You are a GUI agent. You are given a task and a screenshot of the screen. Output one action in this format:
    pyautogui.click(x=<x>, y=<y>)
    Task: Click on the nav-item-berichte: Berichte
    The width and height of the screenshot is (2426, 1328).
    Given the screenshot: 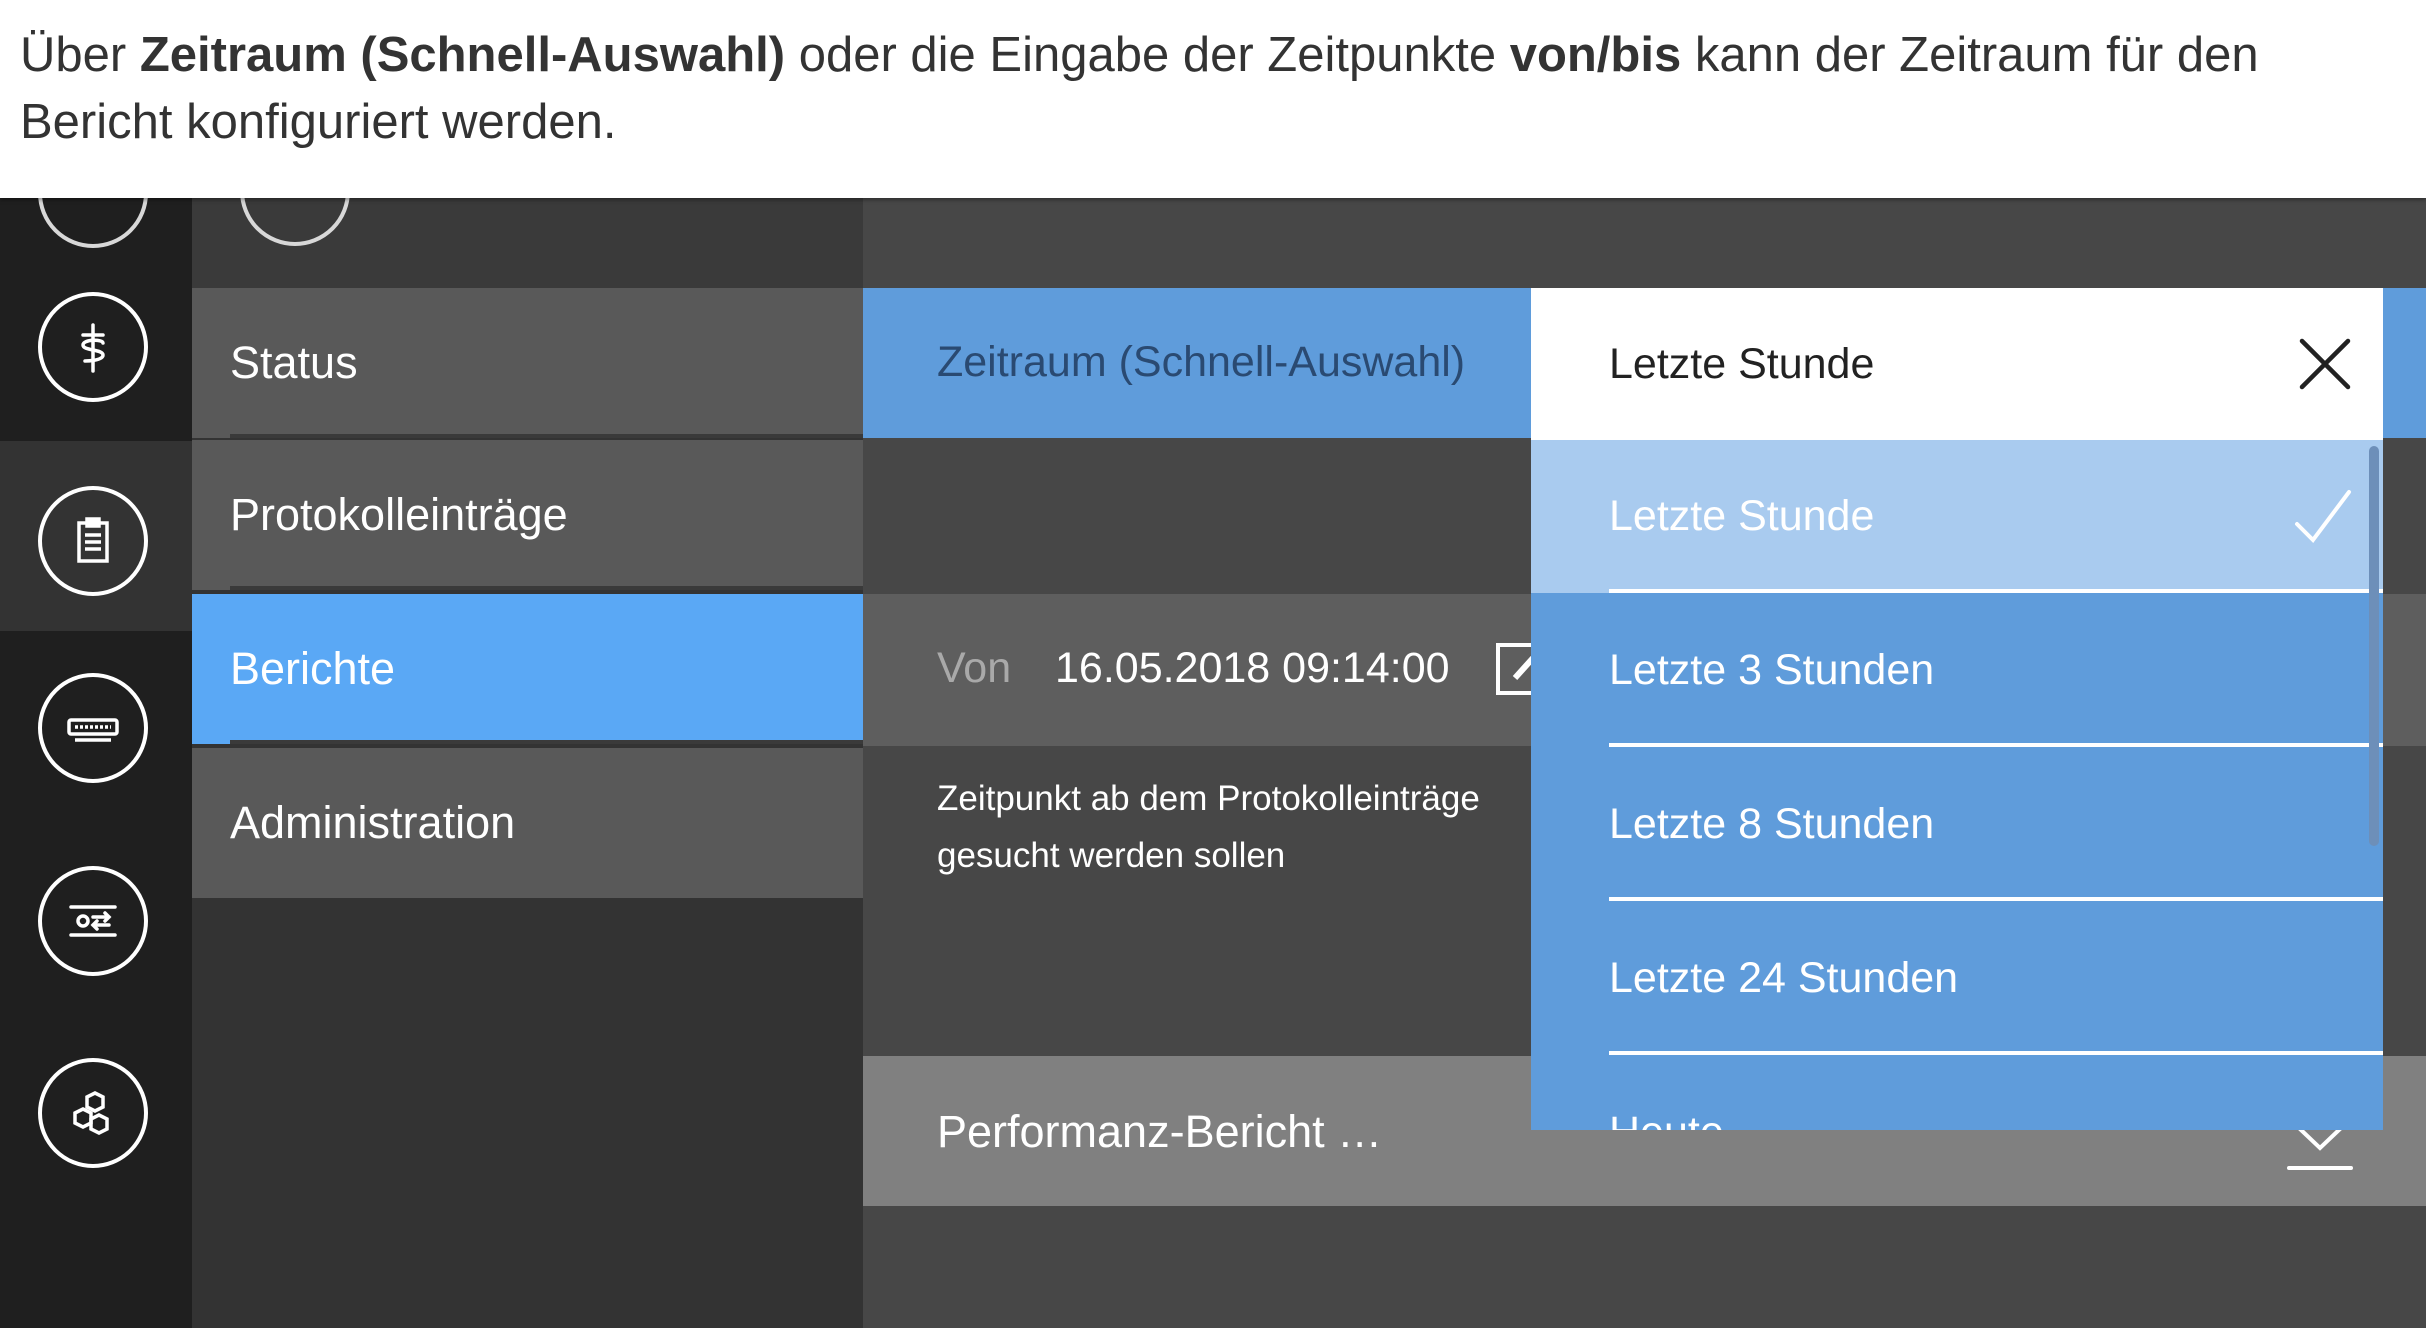 What is the action you would take?
    pyautogui.click(x=527, y=669)
    